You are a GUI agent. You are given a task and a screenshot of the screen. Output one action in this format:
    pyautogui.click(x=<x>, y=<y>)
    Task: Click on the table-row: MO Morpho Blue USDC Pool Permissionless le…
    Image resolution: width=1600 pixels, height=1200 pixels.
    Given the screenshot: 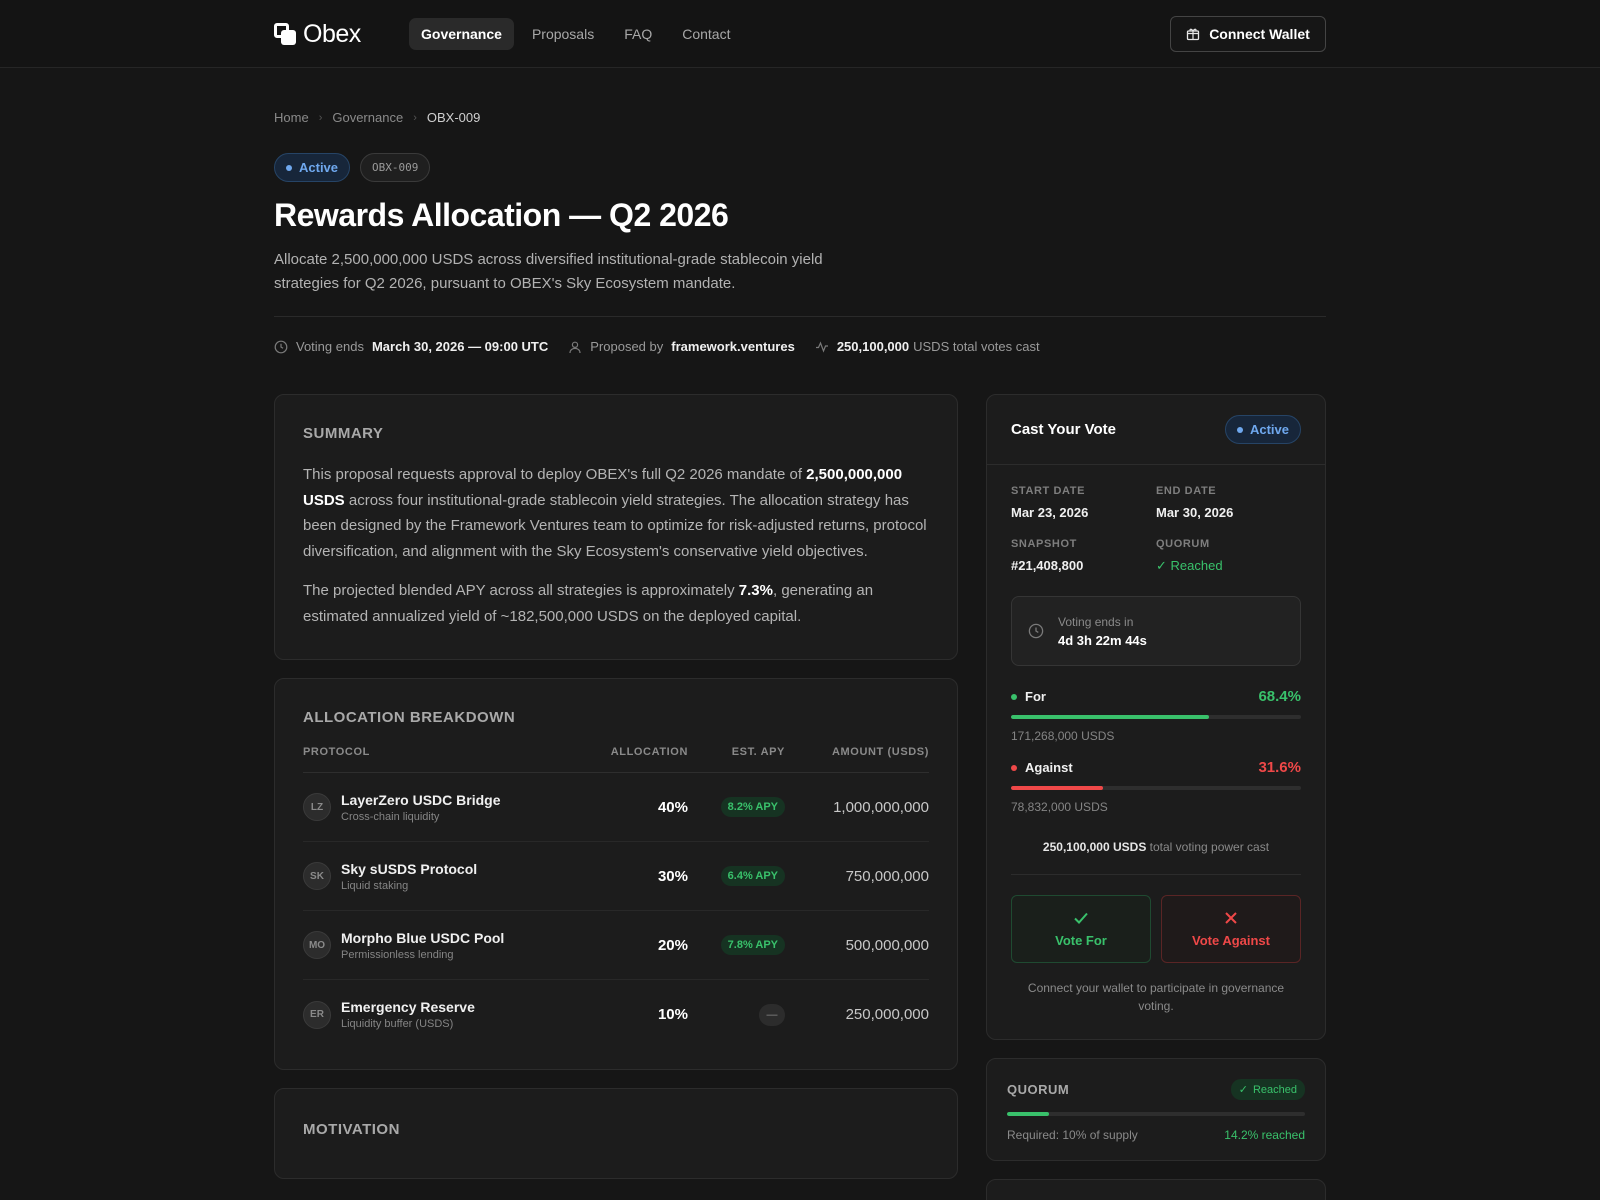 What is the action you would take?
    pyautogui.click(x=616, y=945)
    